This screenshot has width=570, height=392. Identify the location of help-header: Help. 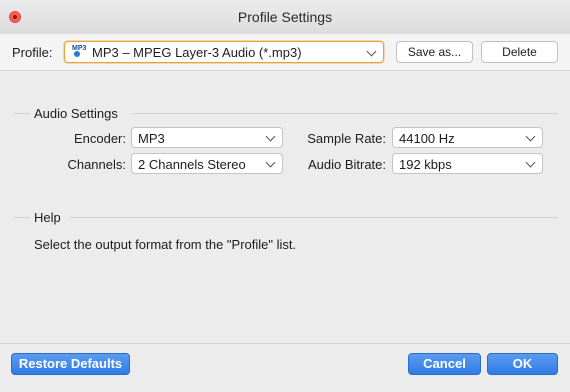
(47, 217).